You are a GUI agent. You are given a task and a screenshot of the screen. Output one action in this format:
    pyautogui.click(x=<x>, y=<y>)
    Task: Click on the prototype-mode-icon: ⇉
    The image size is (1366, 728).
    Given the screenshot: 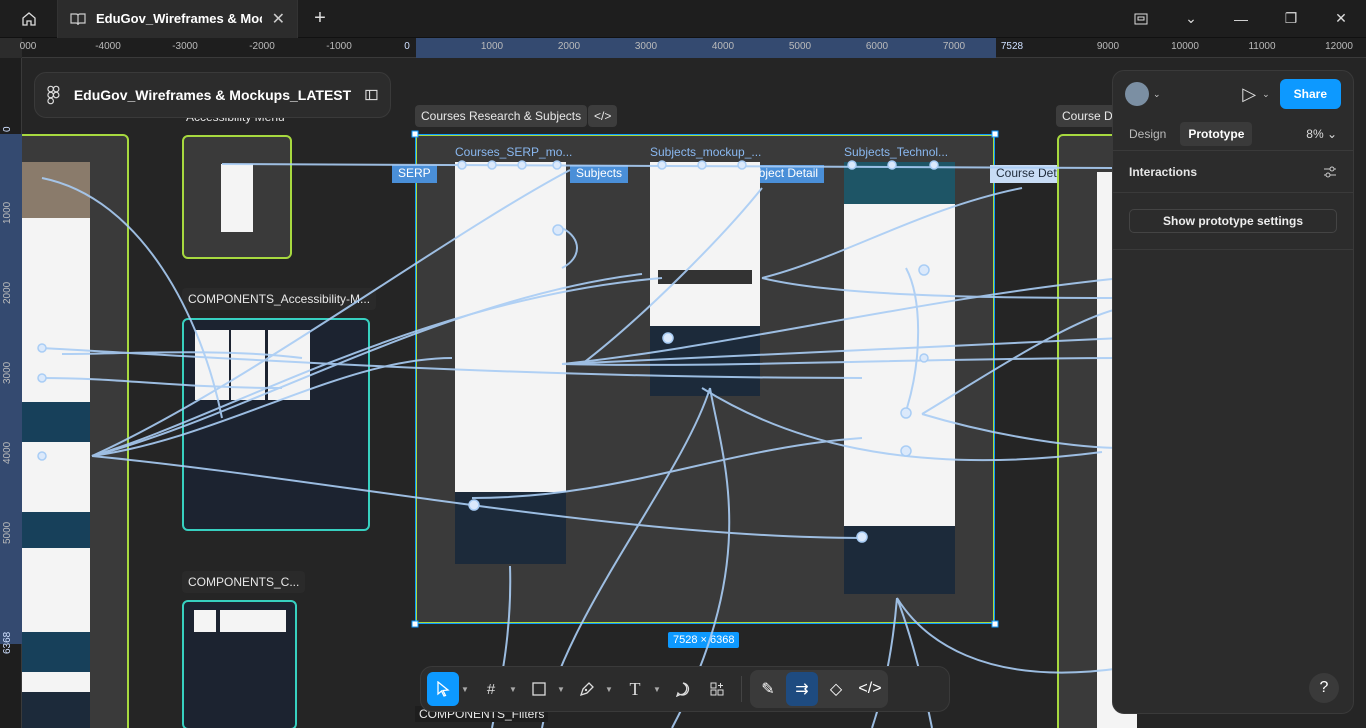 What is the action you would take?
    pyautogui.click(x=802, y=689)
    